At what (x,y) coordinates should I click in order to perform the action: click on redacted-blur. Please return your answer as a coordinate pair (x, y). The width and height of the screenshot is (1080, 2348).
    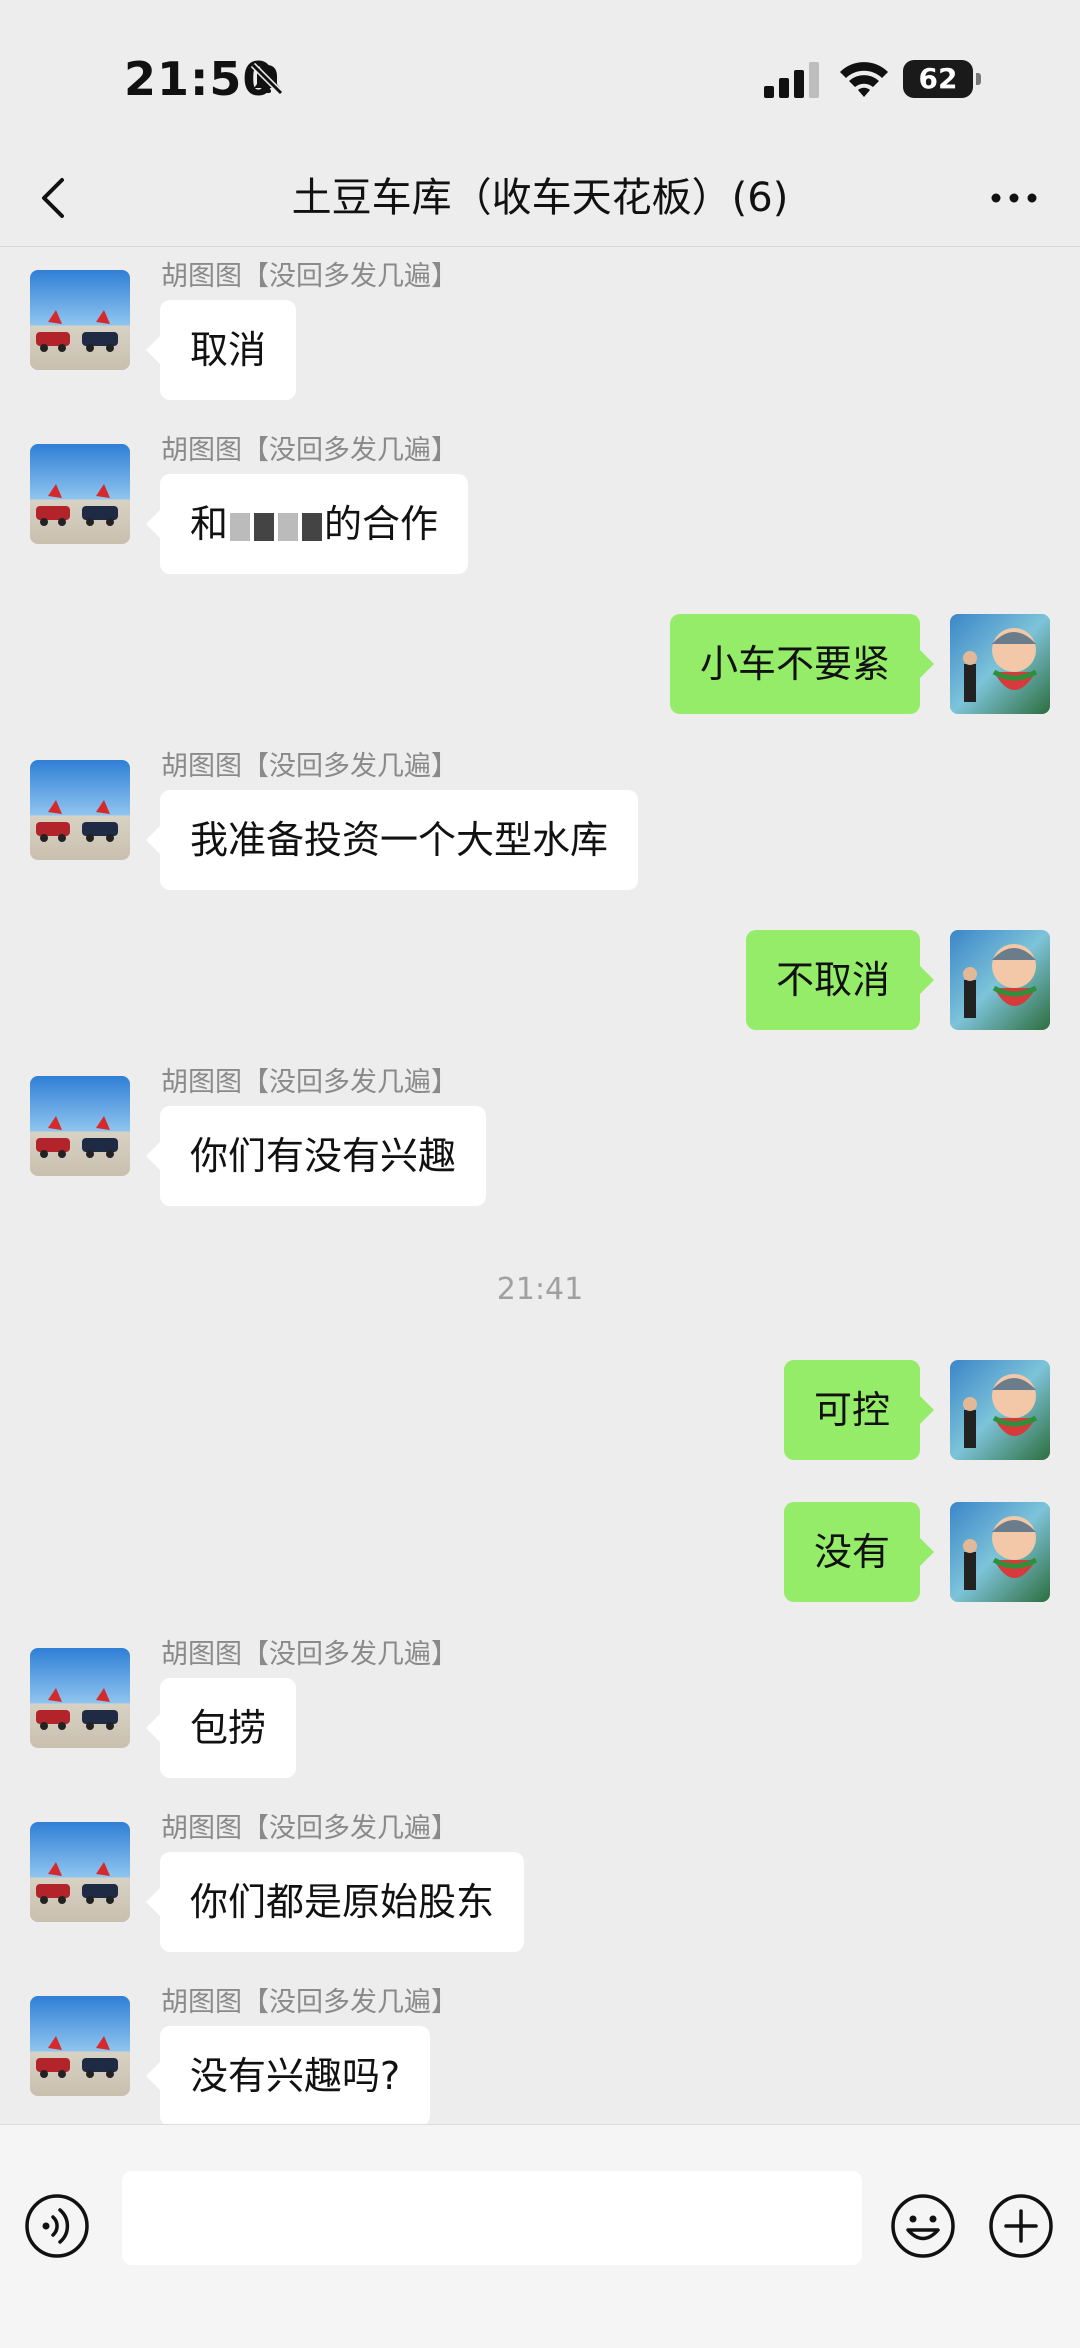
    Looking at the image, I should click on (276, 524).